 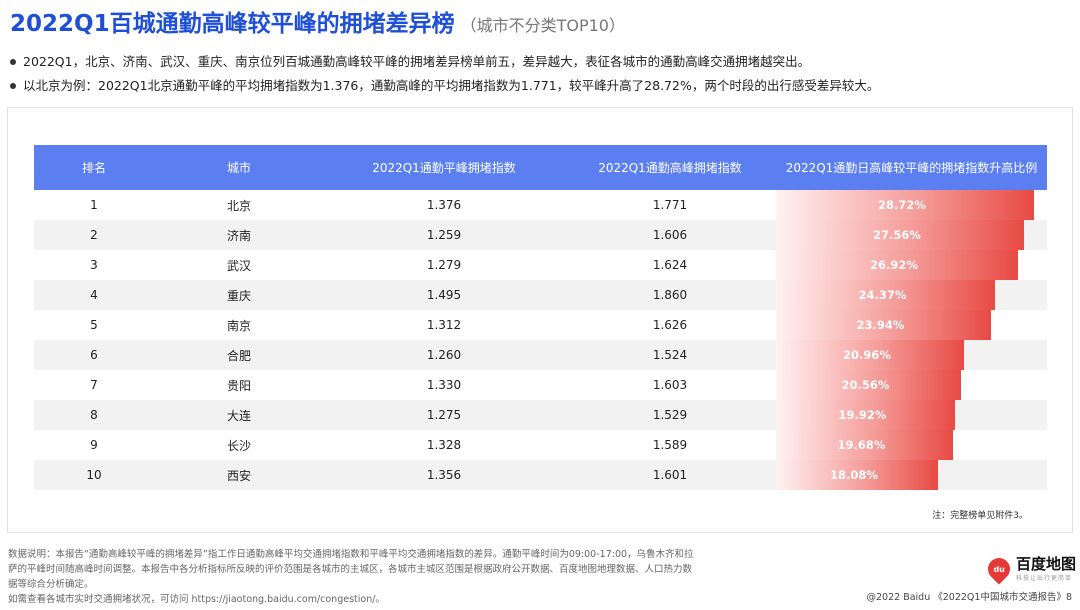 What do you see at coordinates (670, 295) in the screenshot?
I see `peak-index-cell: 1.860` at bounding box center [670, 295].